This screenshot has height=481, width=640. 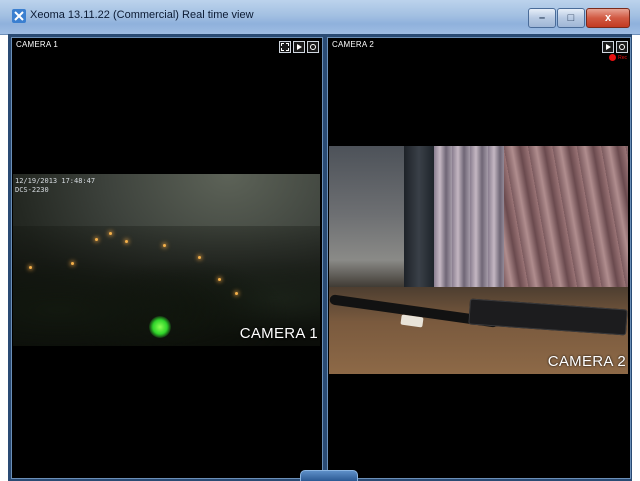 I want to click on window-controls: – □ x, so click(x=578, y=18).